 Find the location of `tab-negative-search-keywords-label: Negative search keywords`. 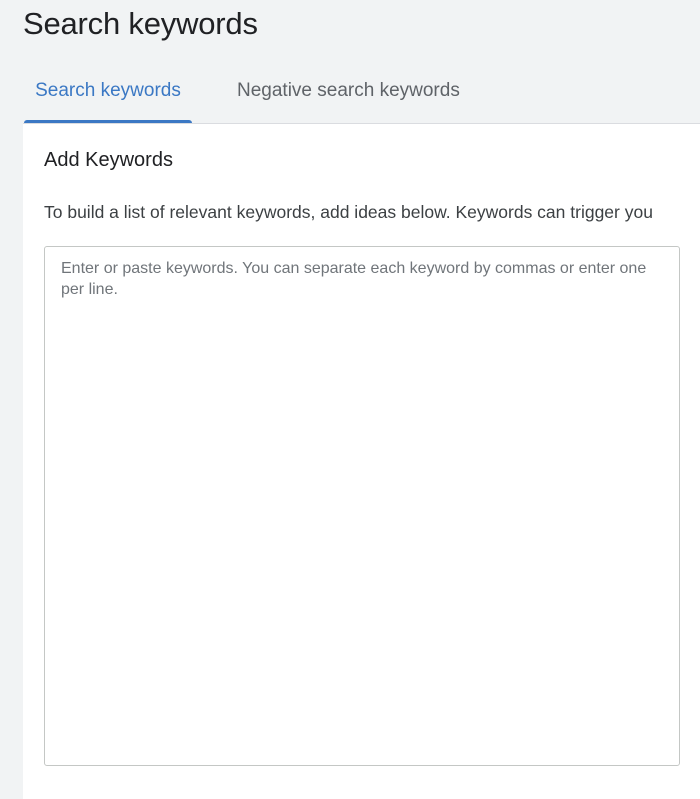

tab-negative-search-keywords-label: Negative search keywords is located at coordinates (348, 90).